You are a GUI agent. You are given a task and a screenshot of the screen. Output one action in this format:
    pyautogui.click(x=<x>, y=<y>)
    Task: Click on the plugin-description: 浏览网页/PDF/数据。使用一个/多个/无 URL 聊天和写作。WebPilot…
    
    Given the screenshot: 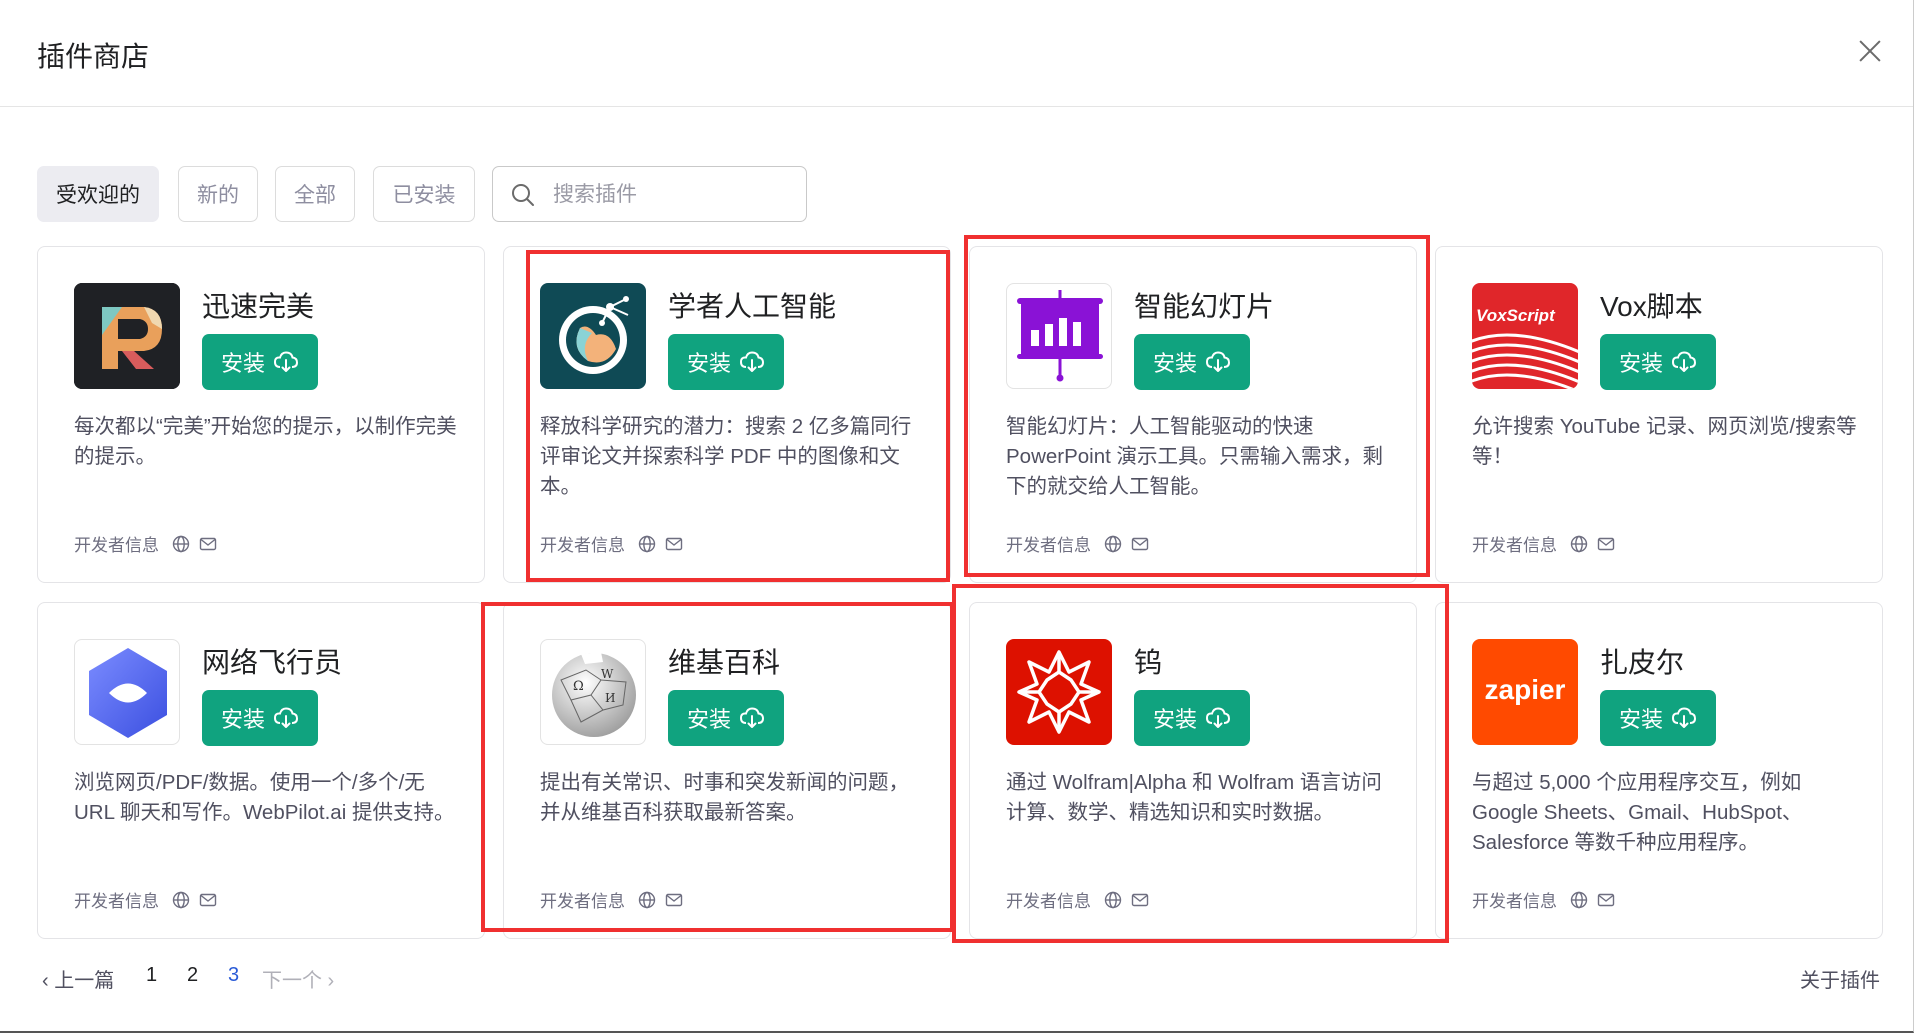 What is the action you would take?
    pyautogui.click(x=264, y=797)
    